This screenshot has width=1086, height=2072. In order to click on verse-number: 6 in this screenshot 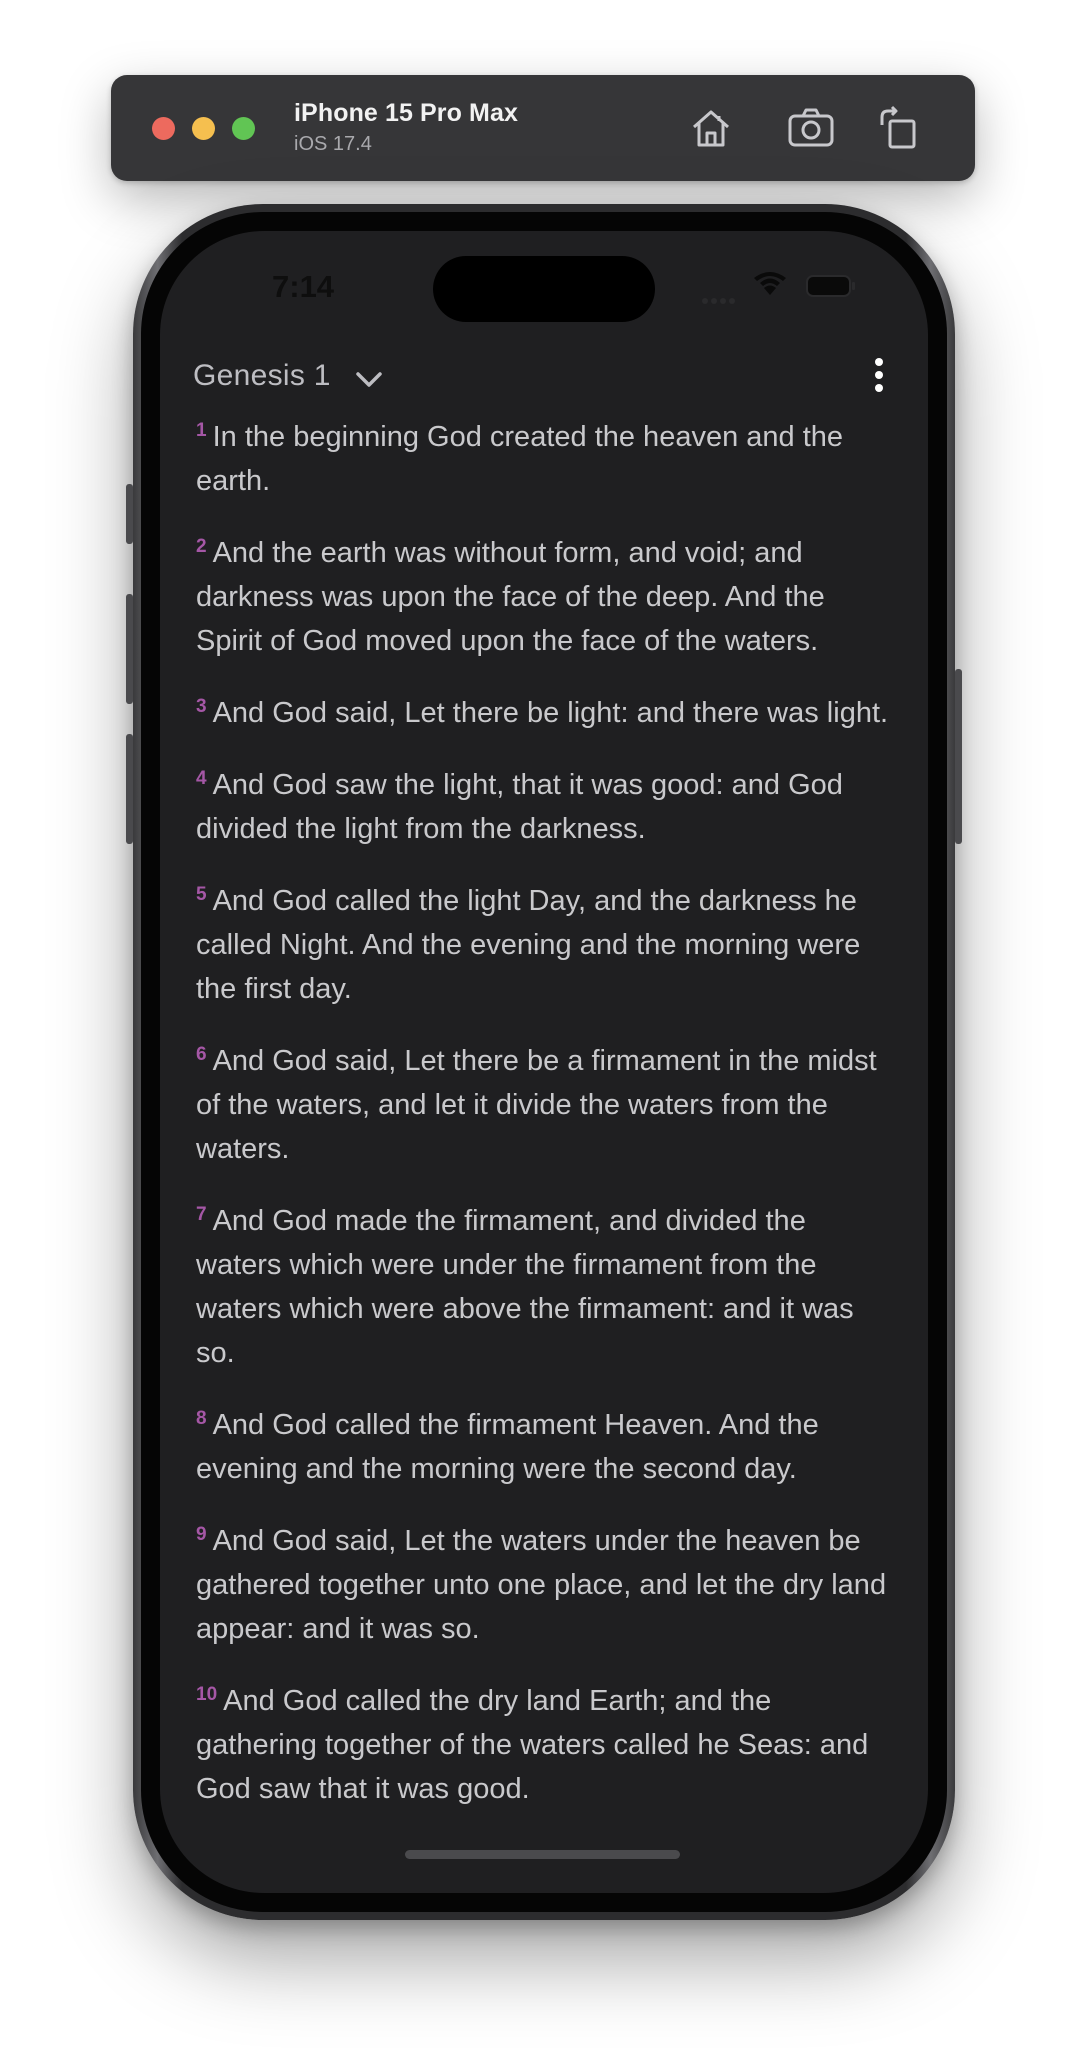, I will do `click(201, 1054)`.